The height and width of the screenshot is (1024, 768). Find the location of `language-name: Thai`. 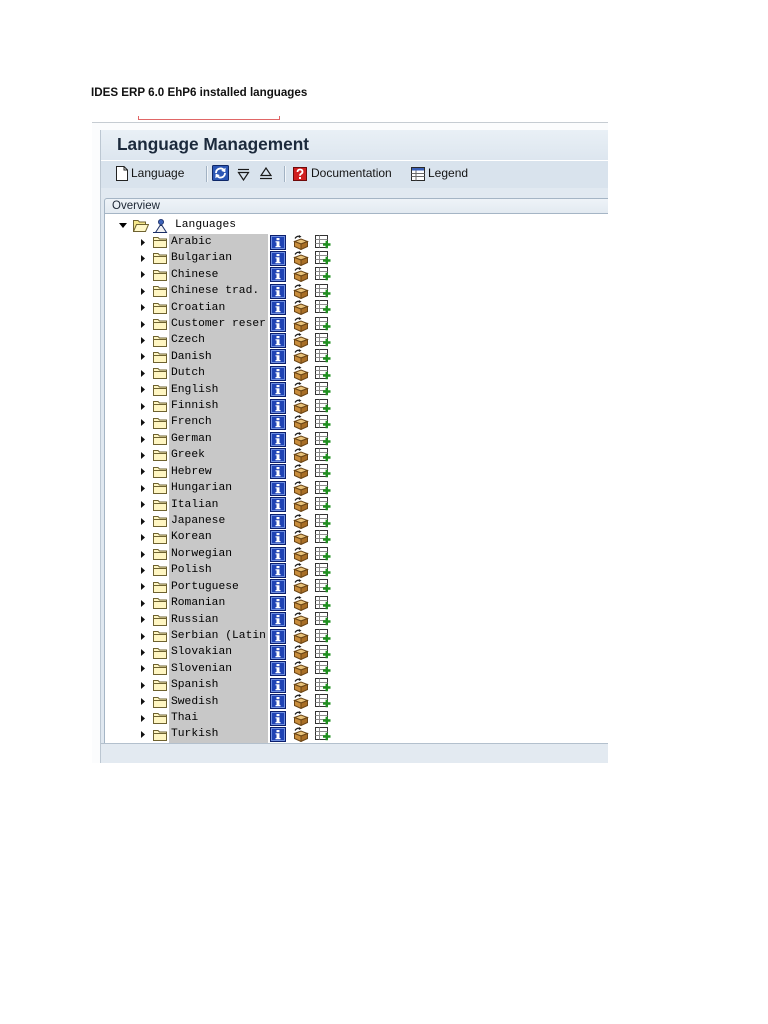

language-name: Thai is located at coordinates (218, 718).